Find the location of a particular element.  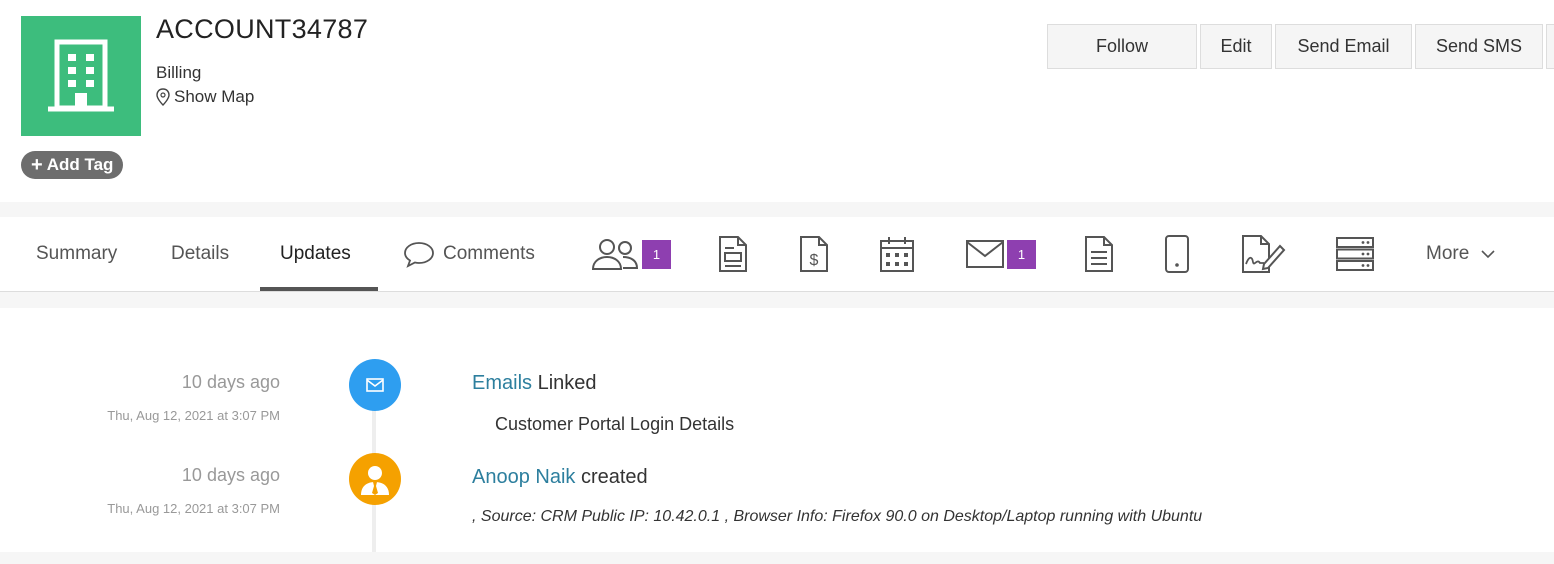

quotes-icon is located at coordinates (733, 254).